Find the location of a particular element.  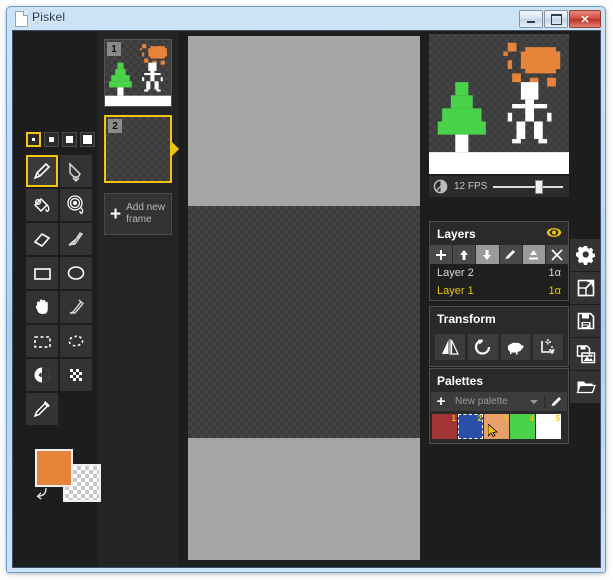

lasso-select-icon is located at coordinates (76, 341).